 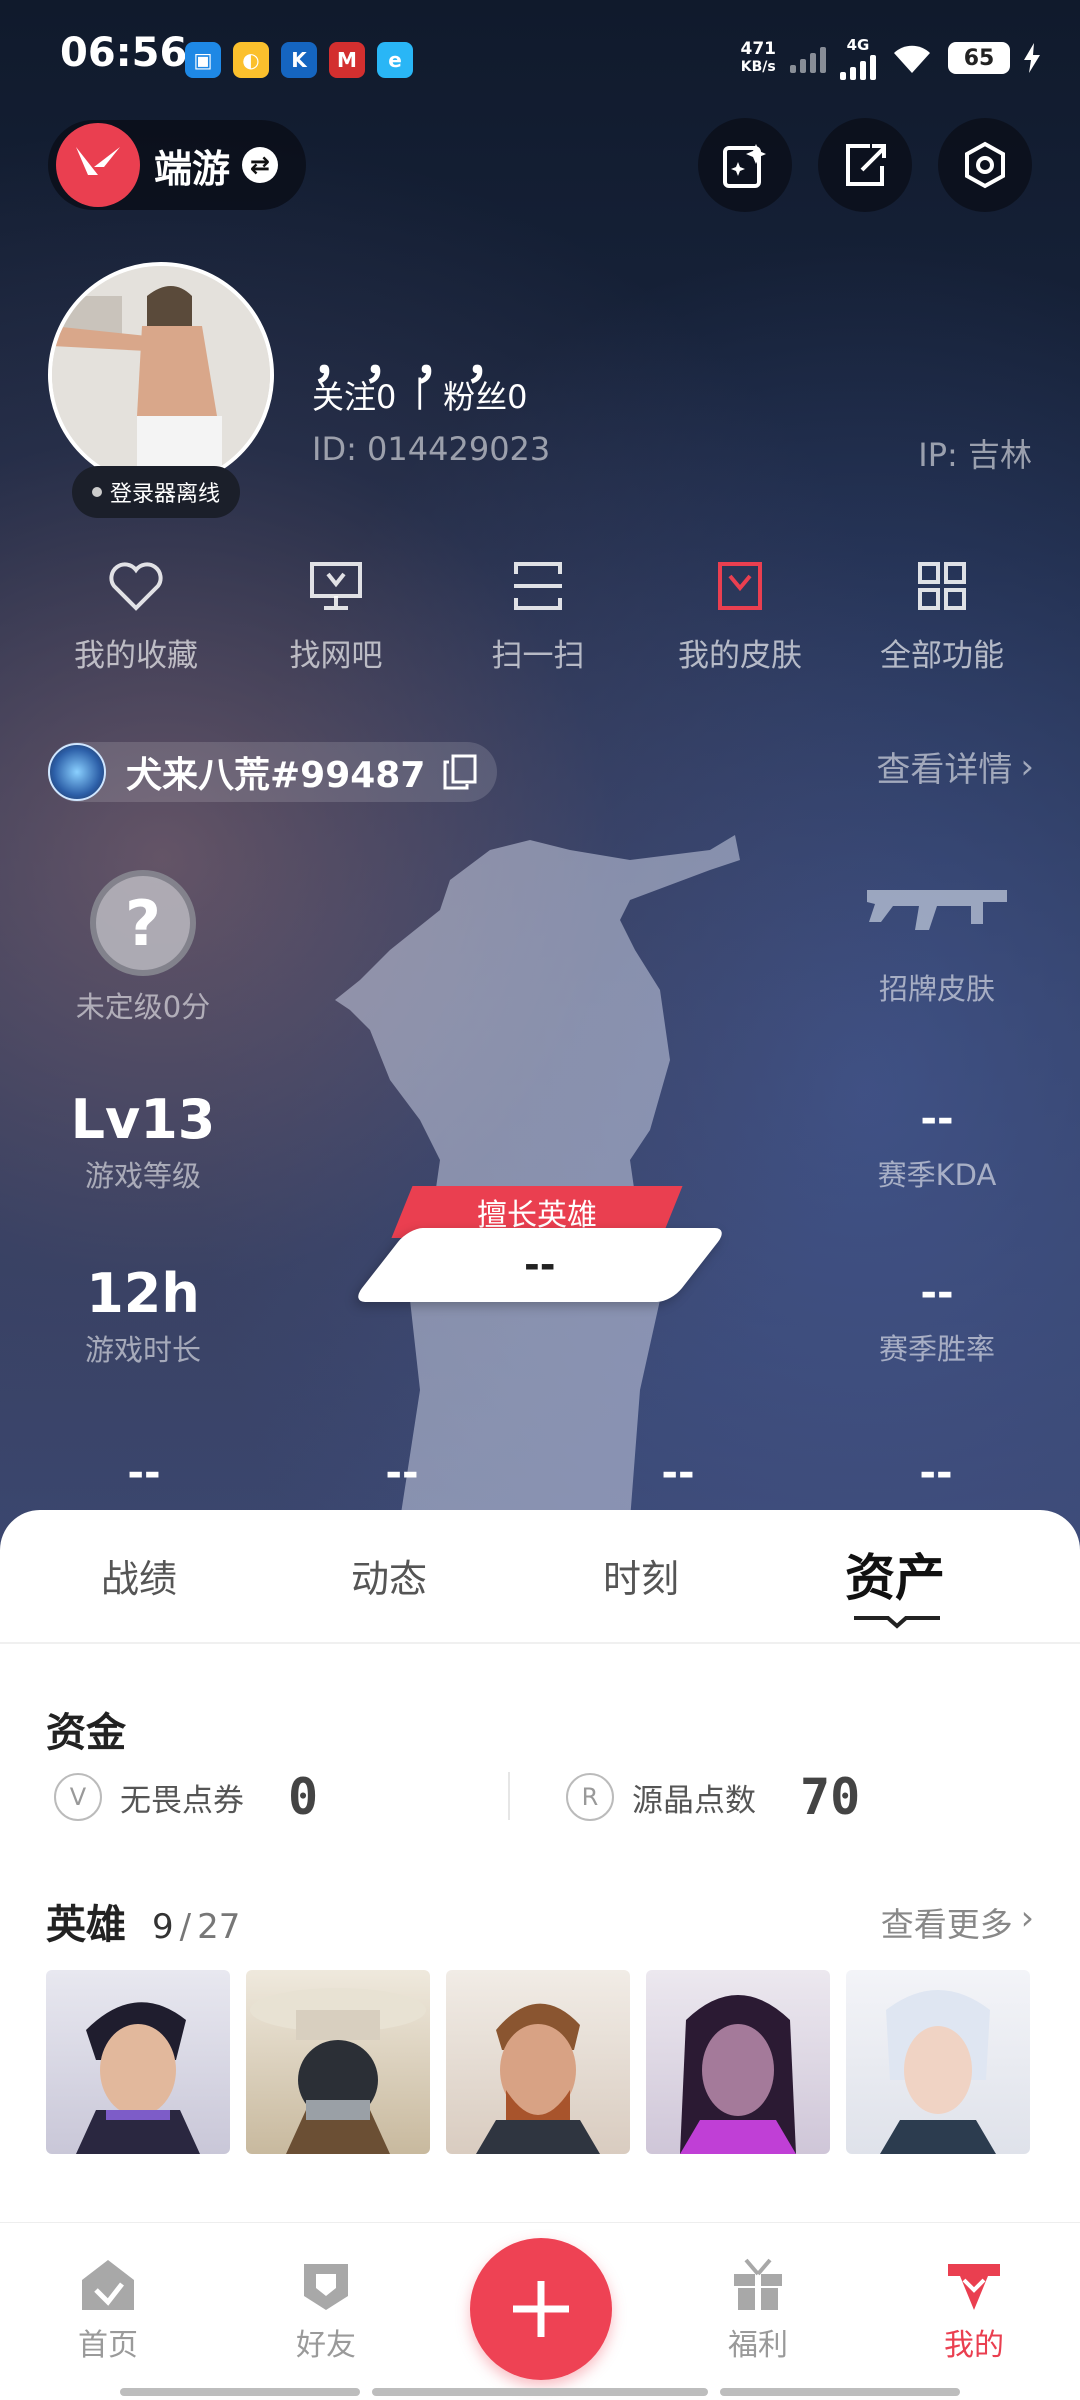 I want to click on skin-icon, so click(x=740, y=586).